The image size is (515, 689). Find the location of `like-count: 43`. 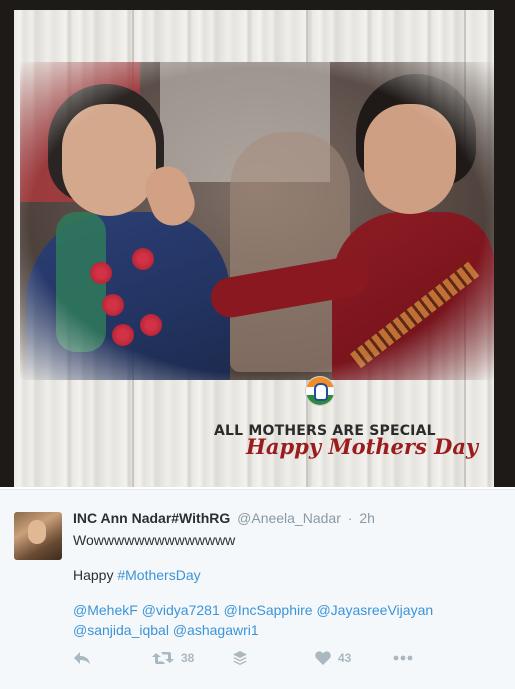

like-count: 43 is located at coordinates (345, 658).